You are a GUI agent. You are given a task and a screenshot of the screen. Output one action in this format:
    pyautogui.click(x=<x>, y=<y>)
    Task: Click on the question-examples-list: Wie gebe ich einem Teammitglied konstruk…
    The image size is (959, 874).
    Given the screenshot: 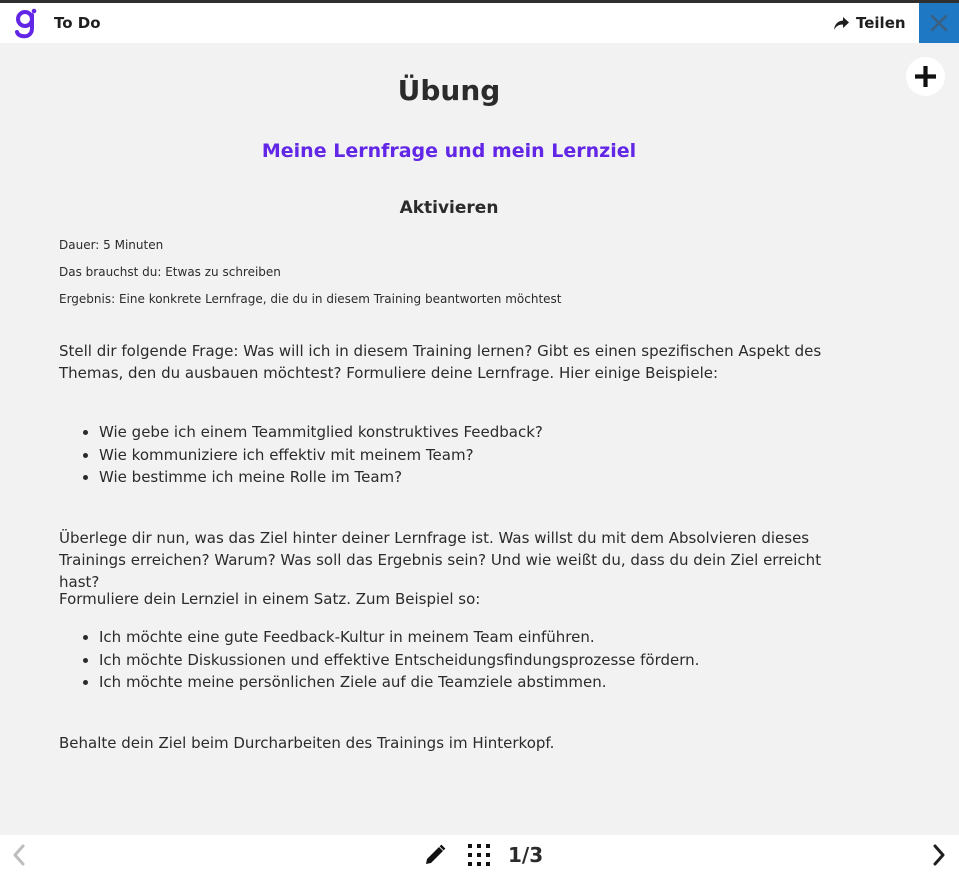 What is the action you would take?
    pyautogui.click(x=301, y=455)
    